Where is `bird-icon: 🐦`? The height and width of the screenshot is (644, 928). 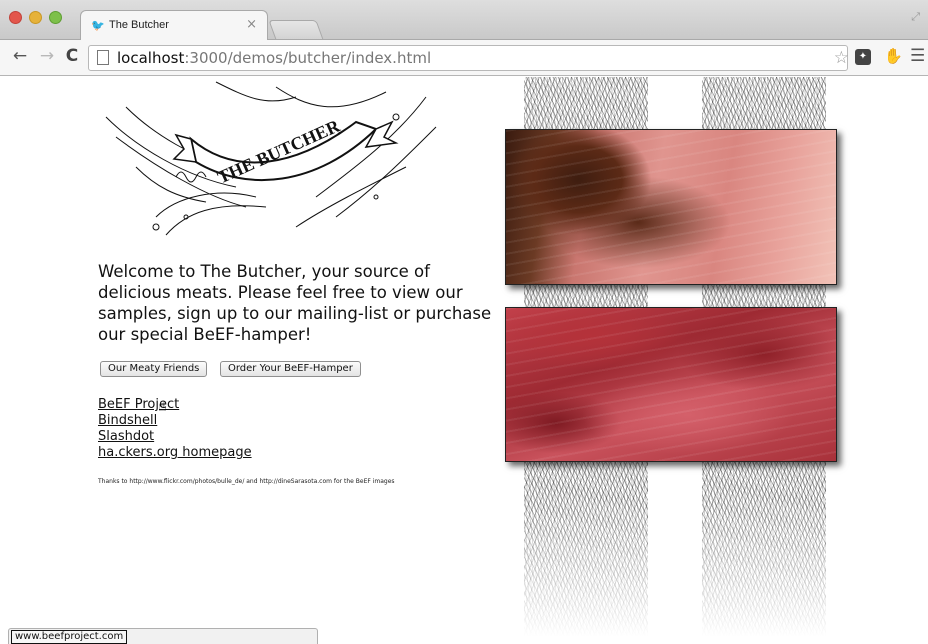 bird-icon: 🐦 is located at coordinates (98, 25).